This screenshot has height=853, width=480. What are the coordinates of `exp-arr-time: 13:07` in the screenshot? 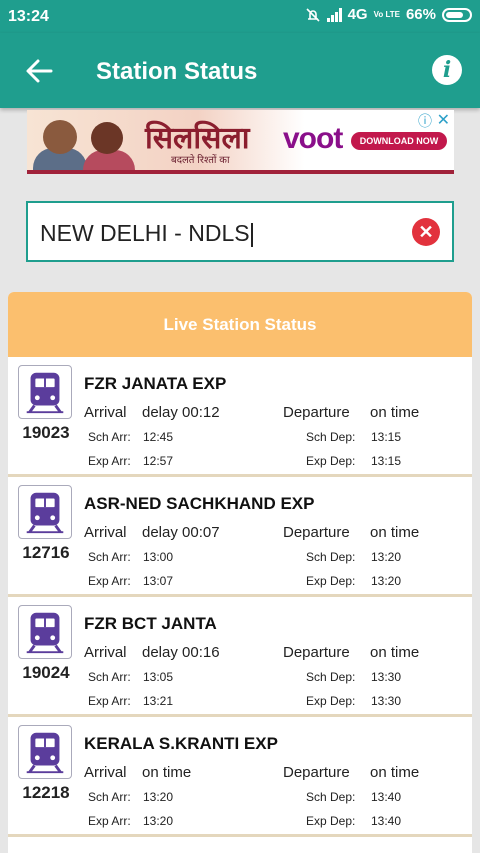 It's located at (158, 581).